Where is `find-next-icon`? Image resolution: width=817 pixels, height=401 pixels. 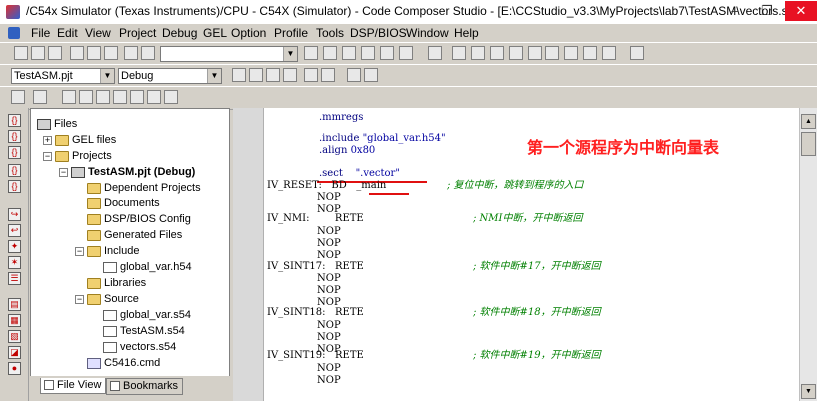 find-next-icon is located at coordinates (330, 53).